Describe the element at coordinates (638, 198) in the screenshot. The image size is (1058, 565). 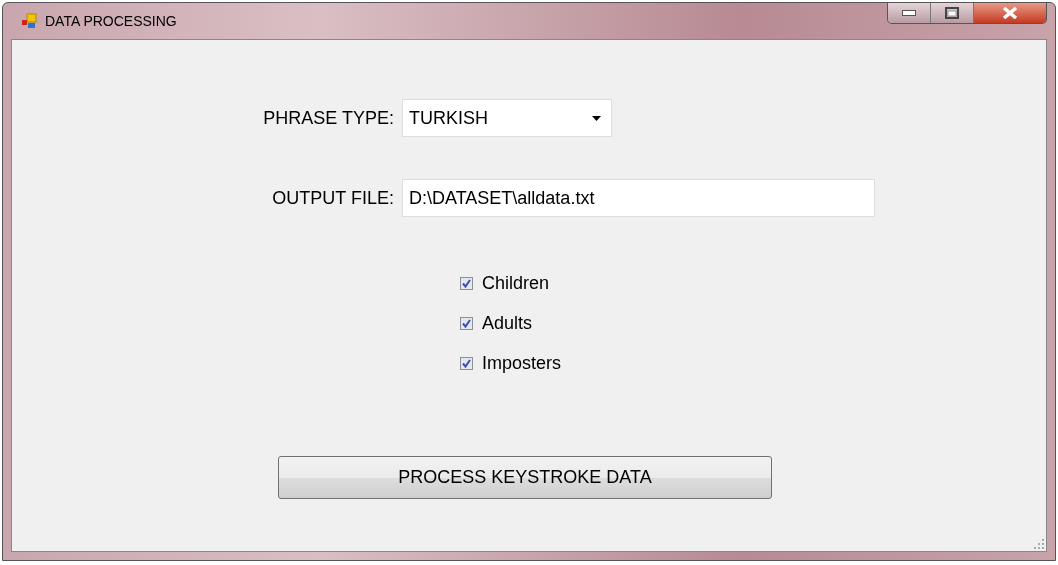
I see `output-file-field: D:\DATASET\alldata.txt` at that location.